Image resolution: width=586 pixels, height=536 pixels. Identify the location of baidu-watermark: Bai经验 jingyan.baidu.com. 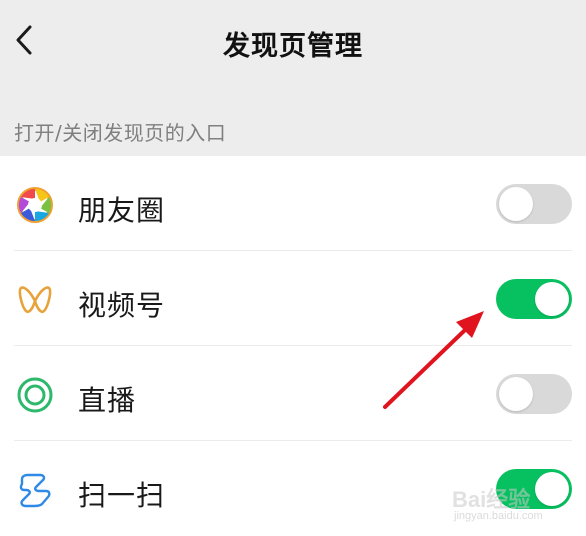
(515, 505).